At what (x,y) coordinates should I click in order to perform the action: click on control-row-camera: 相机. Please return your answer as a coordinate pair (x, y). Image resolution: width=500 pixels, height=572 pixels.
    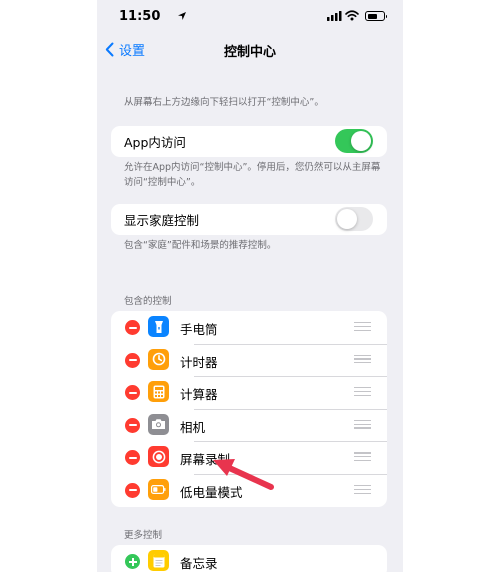
    Looking at the image, I should click on (249, 425).